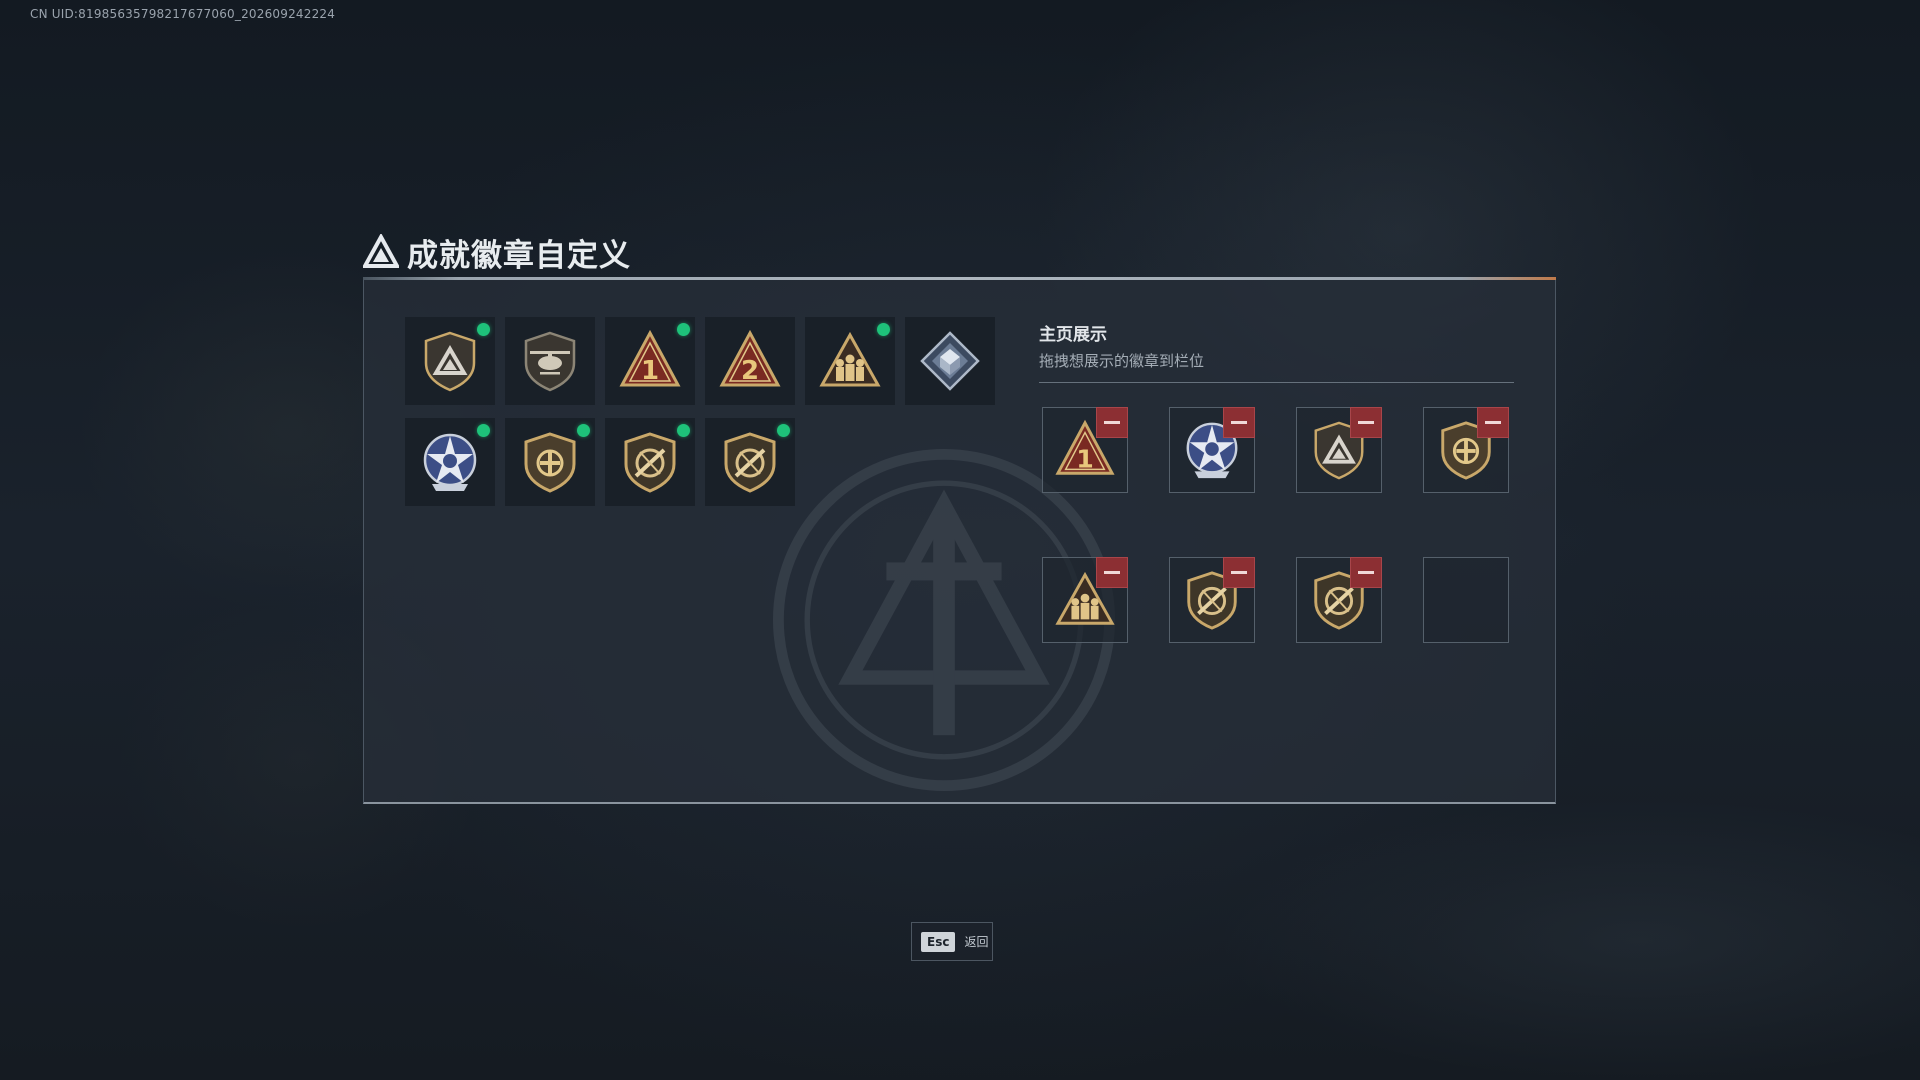 The image size is (1920, 1080). What do you see at coordinates (1275, 525) in the screenshot?
I see `showcase-slot-grid: 1` at bounding box center [1275, 525].